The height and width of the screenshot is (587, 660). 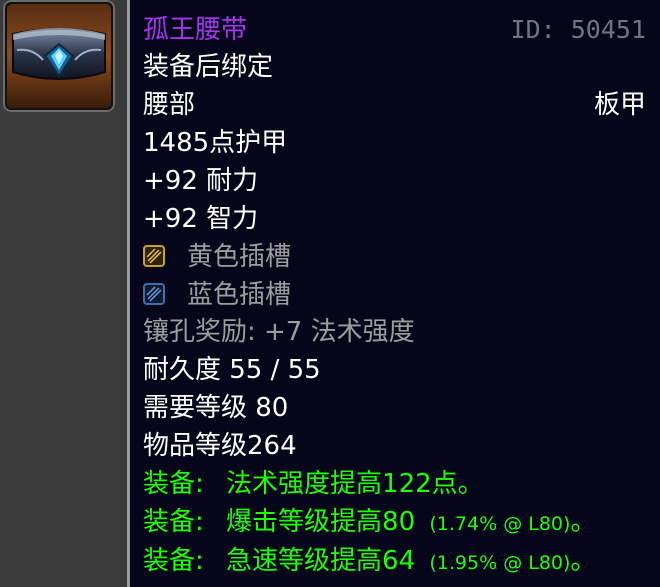 What do you see at coordinates (394, 181) in the screenshot?
I see `stat-row: +92 耐力` at bounding box center [394, 181].